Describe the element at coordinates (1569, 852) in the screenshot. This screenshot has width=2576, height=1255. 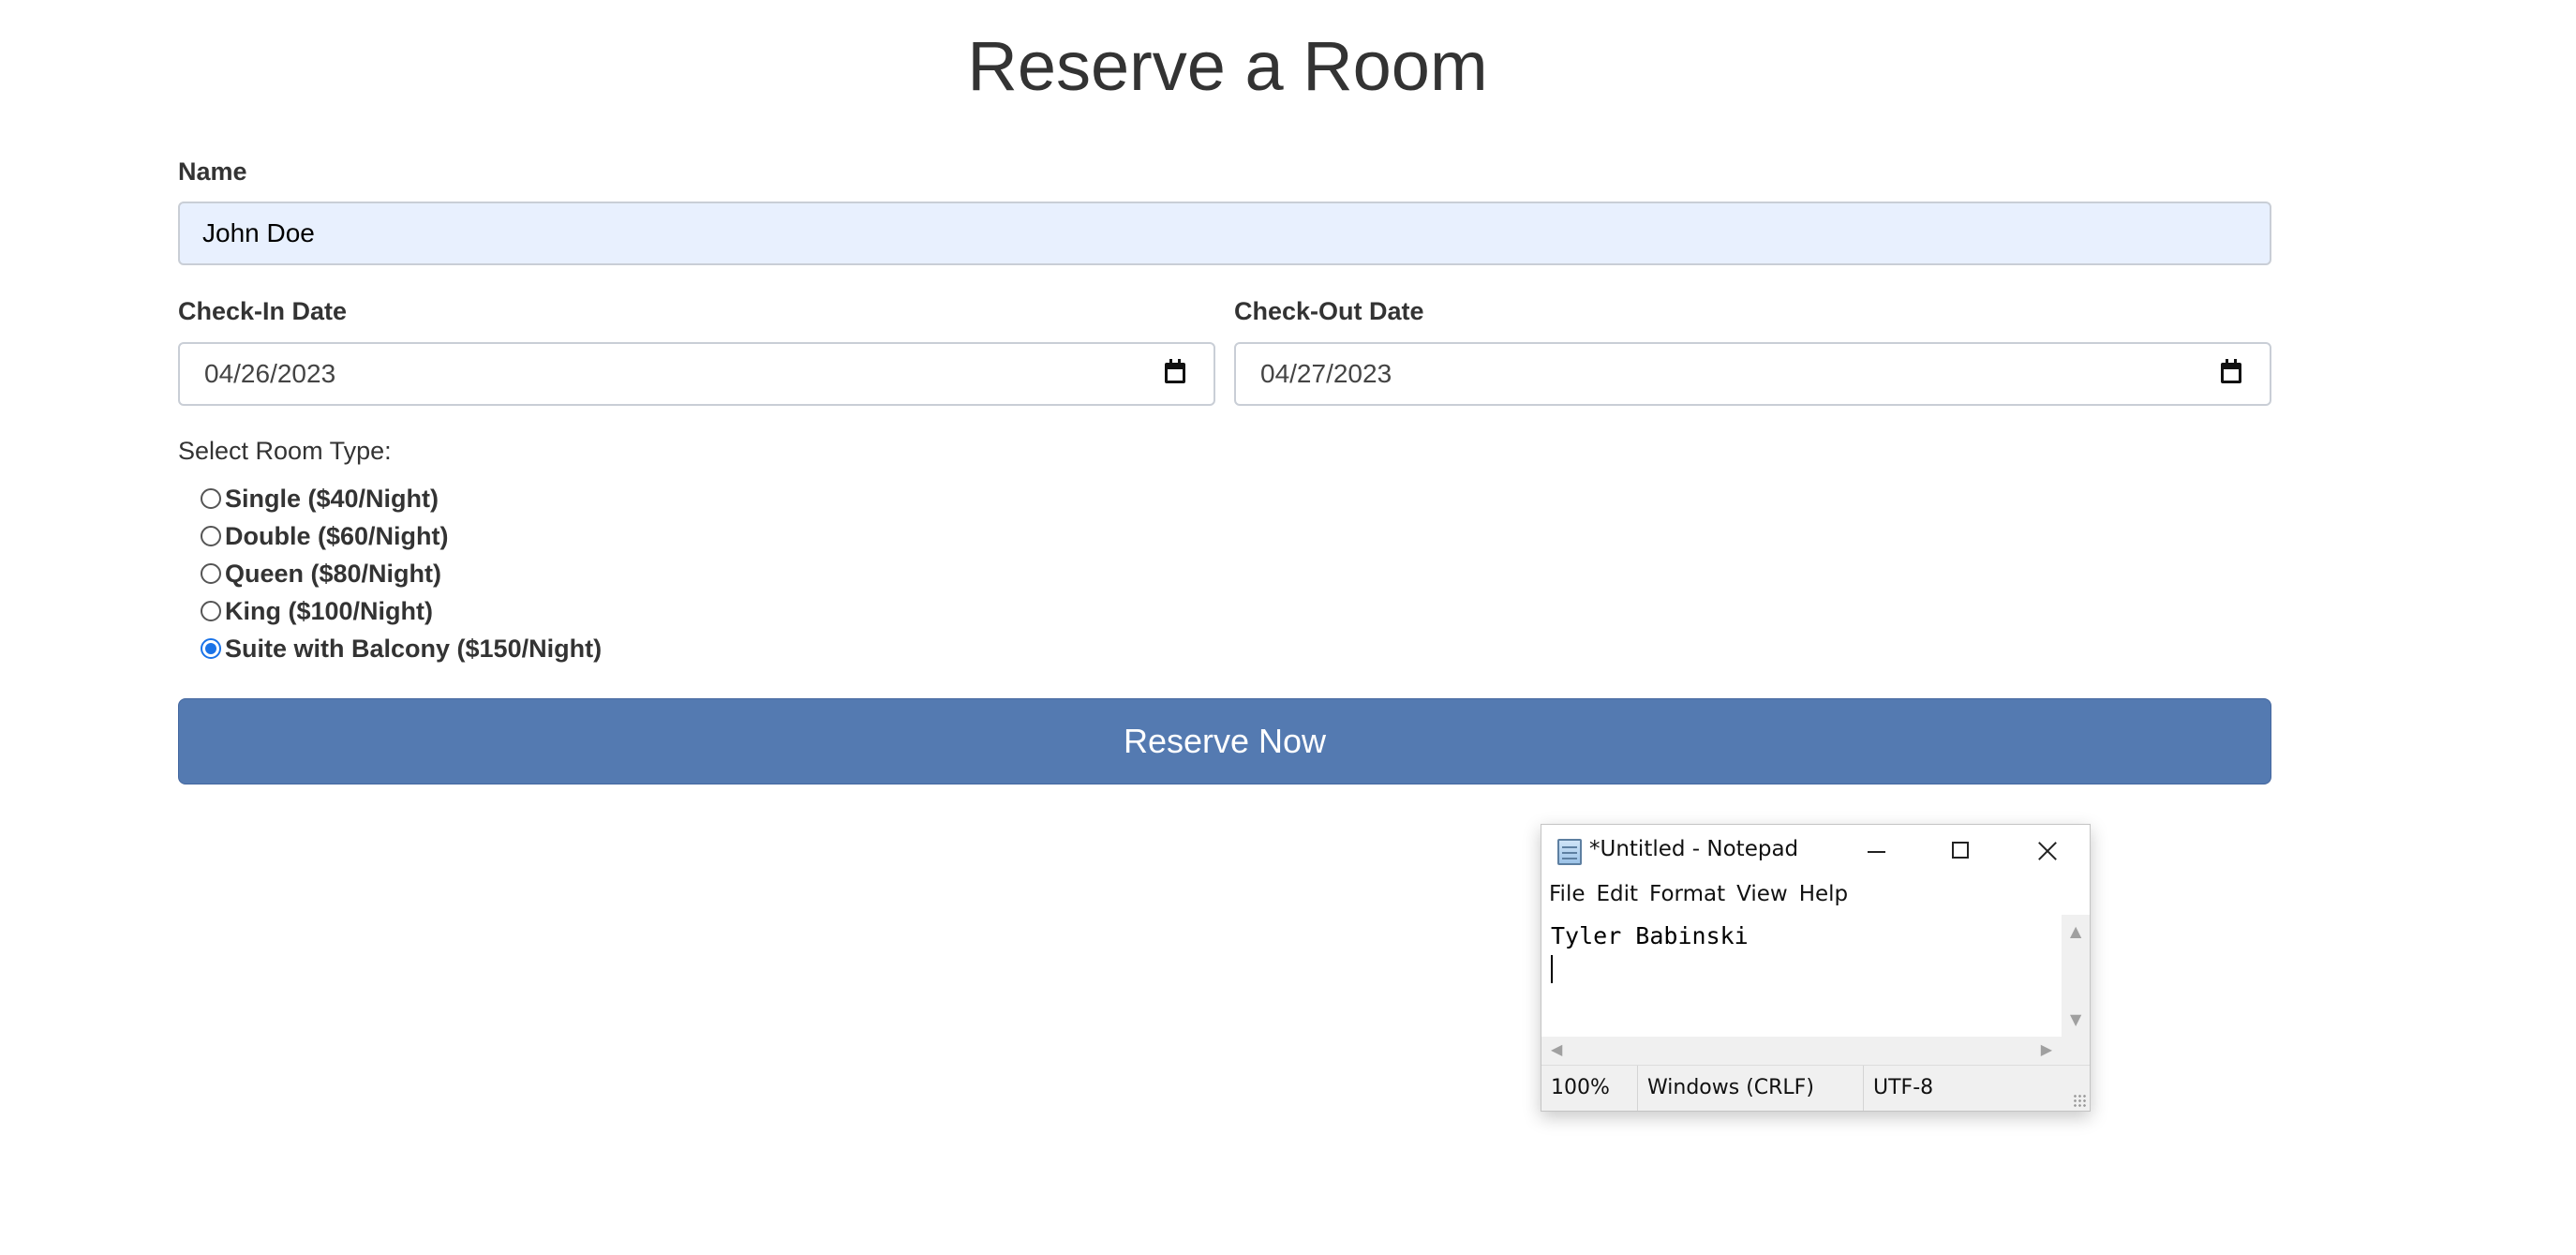
I see `notepad-app-icon` at that location.